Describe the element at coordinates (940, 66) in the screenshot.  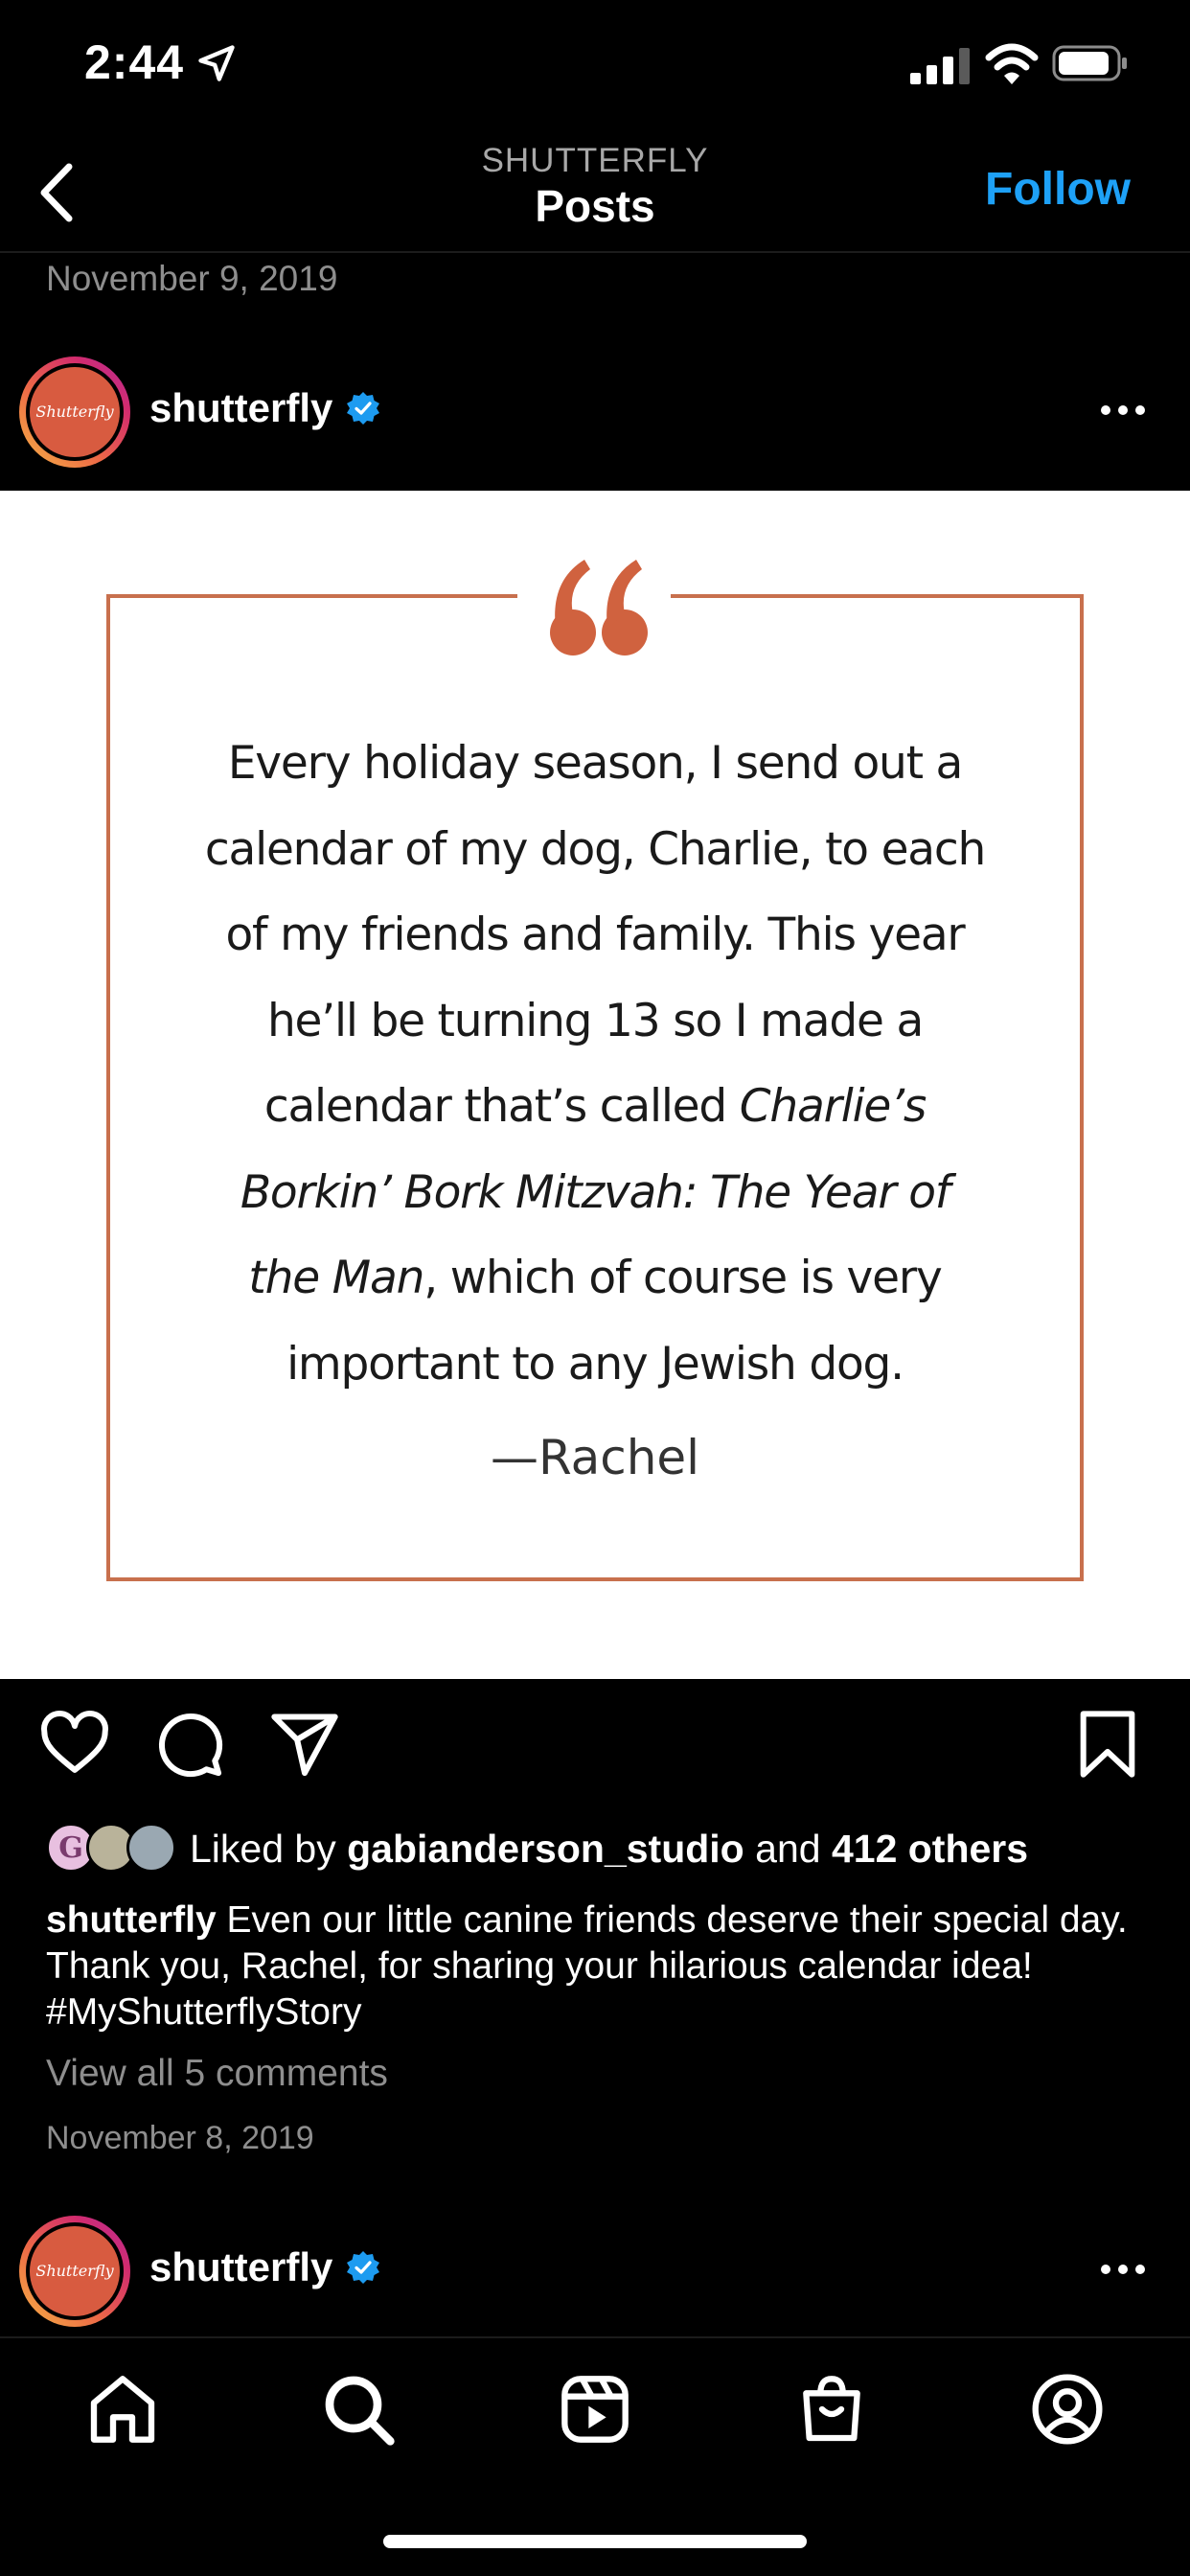
I see `cellular-signal-icon` at that location.